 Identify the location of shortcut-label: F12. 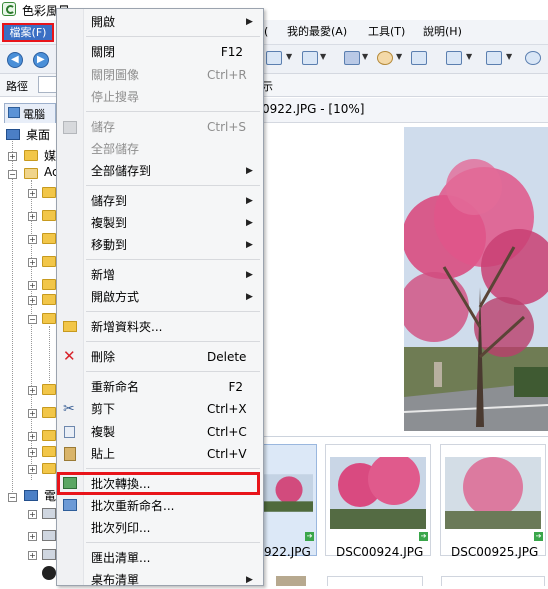
(231, 52).